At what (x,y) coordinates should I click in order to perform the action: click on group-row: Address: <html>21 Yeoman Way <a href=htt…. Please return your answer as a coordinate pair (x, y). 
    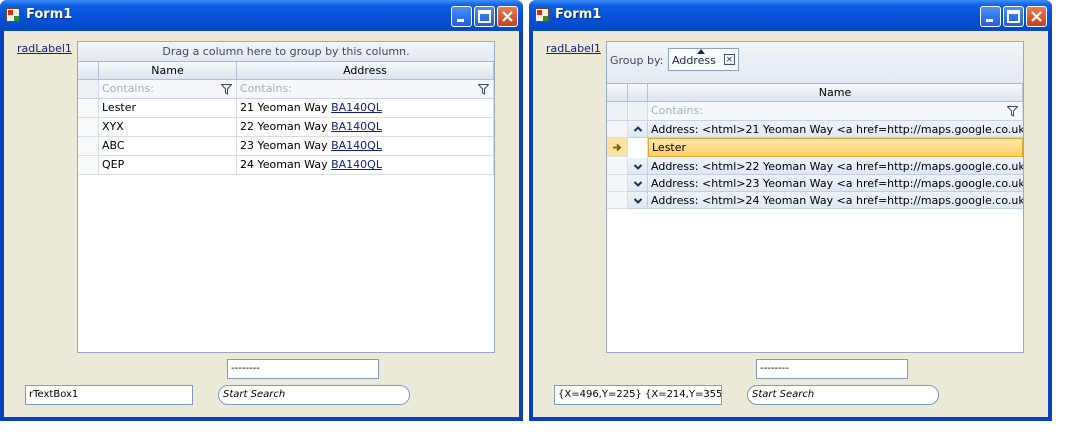
    Looking at the image, I should click on (825, 129).